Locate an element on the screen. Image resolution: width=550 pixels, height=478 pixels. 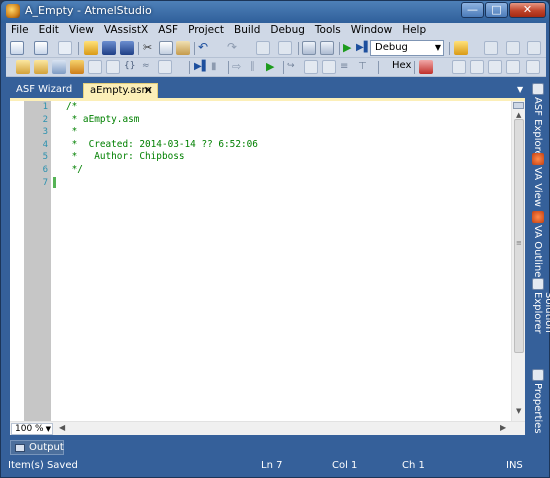
menu-vassistx: VAssistX is located at coordinates (126, 29).